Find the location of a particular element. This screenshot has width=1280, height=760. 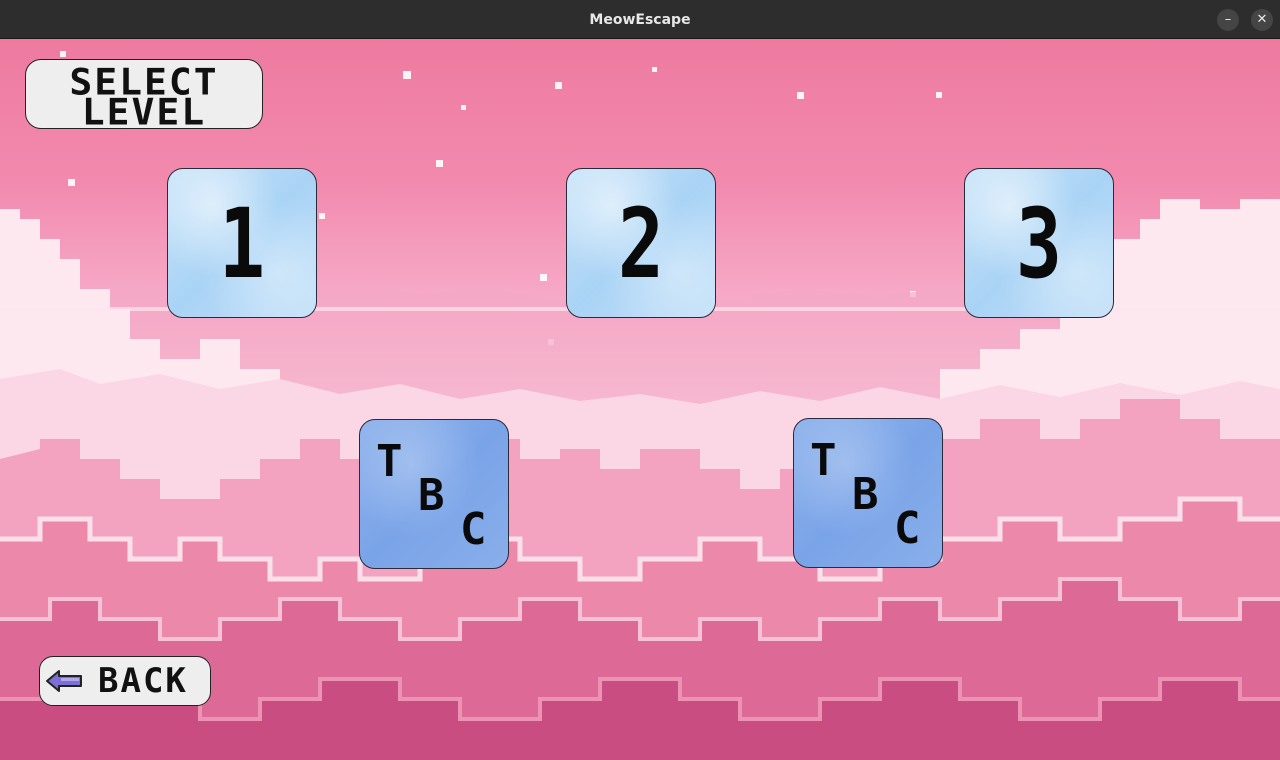

window-title: MeowEscape is located at coordinates (640, 20).